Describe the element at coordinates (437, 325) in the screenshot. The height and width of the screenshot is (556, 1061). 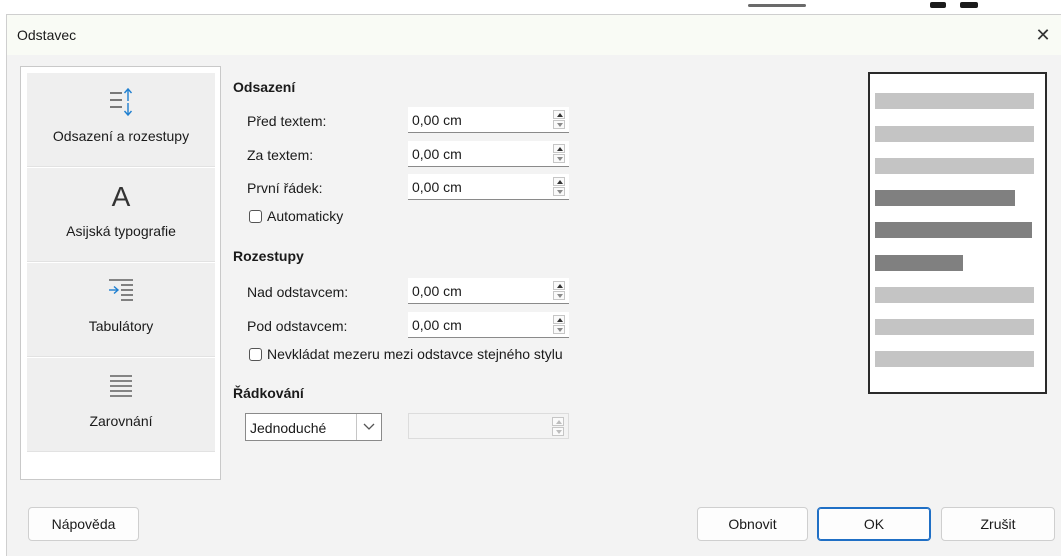
I see `below-paragraph-value: 0,00 cm` at that location.